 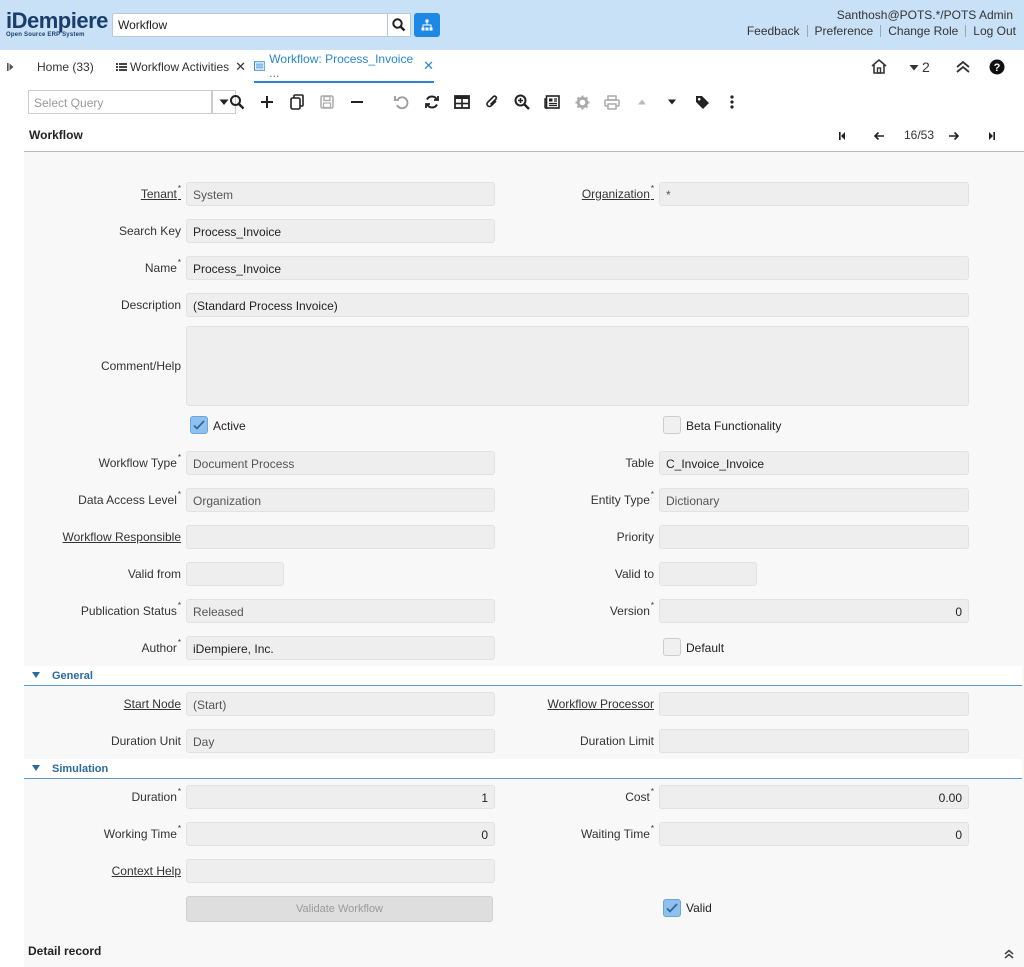 I want to click on workflow-processor-label: Workflow Processor, so click(x=601, y=704).